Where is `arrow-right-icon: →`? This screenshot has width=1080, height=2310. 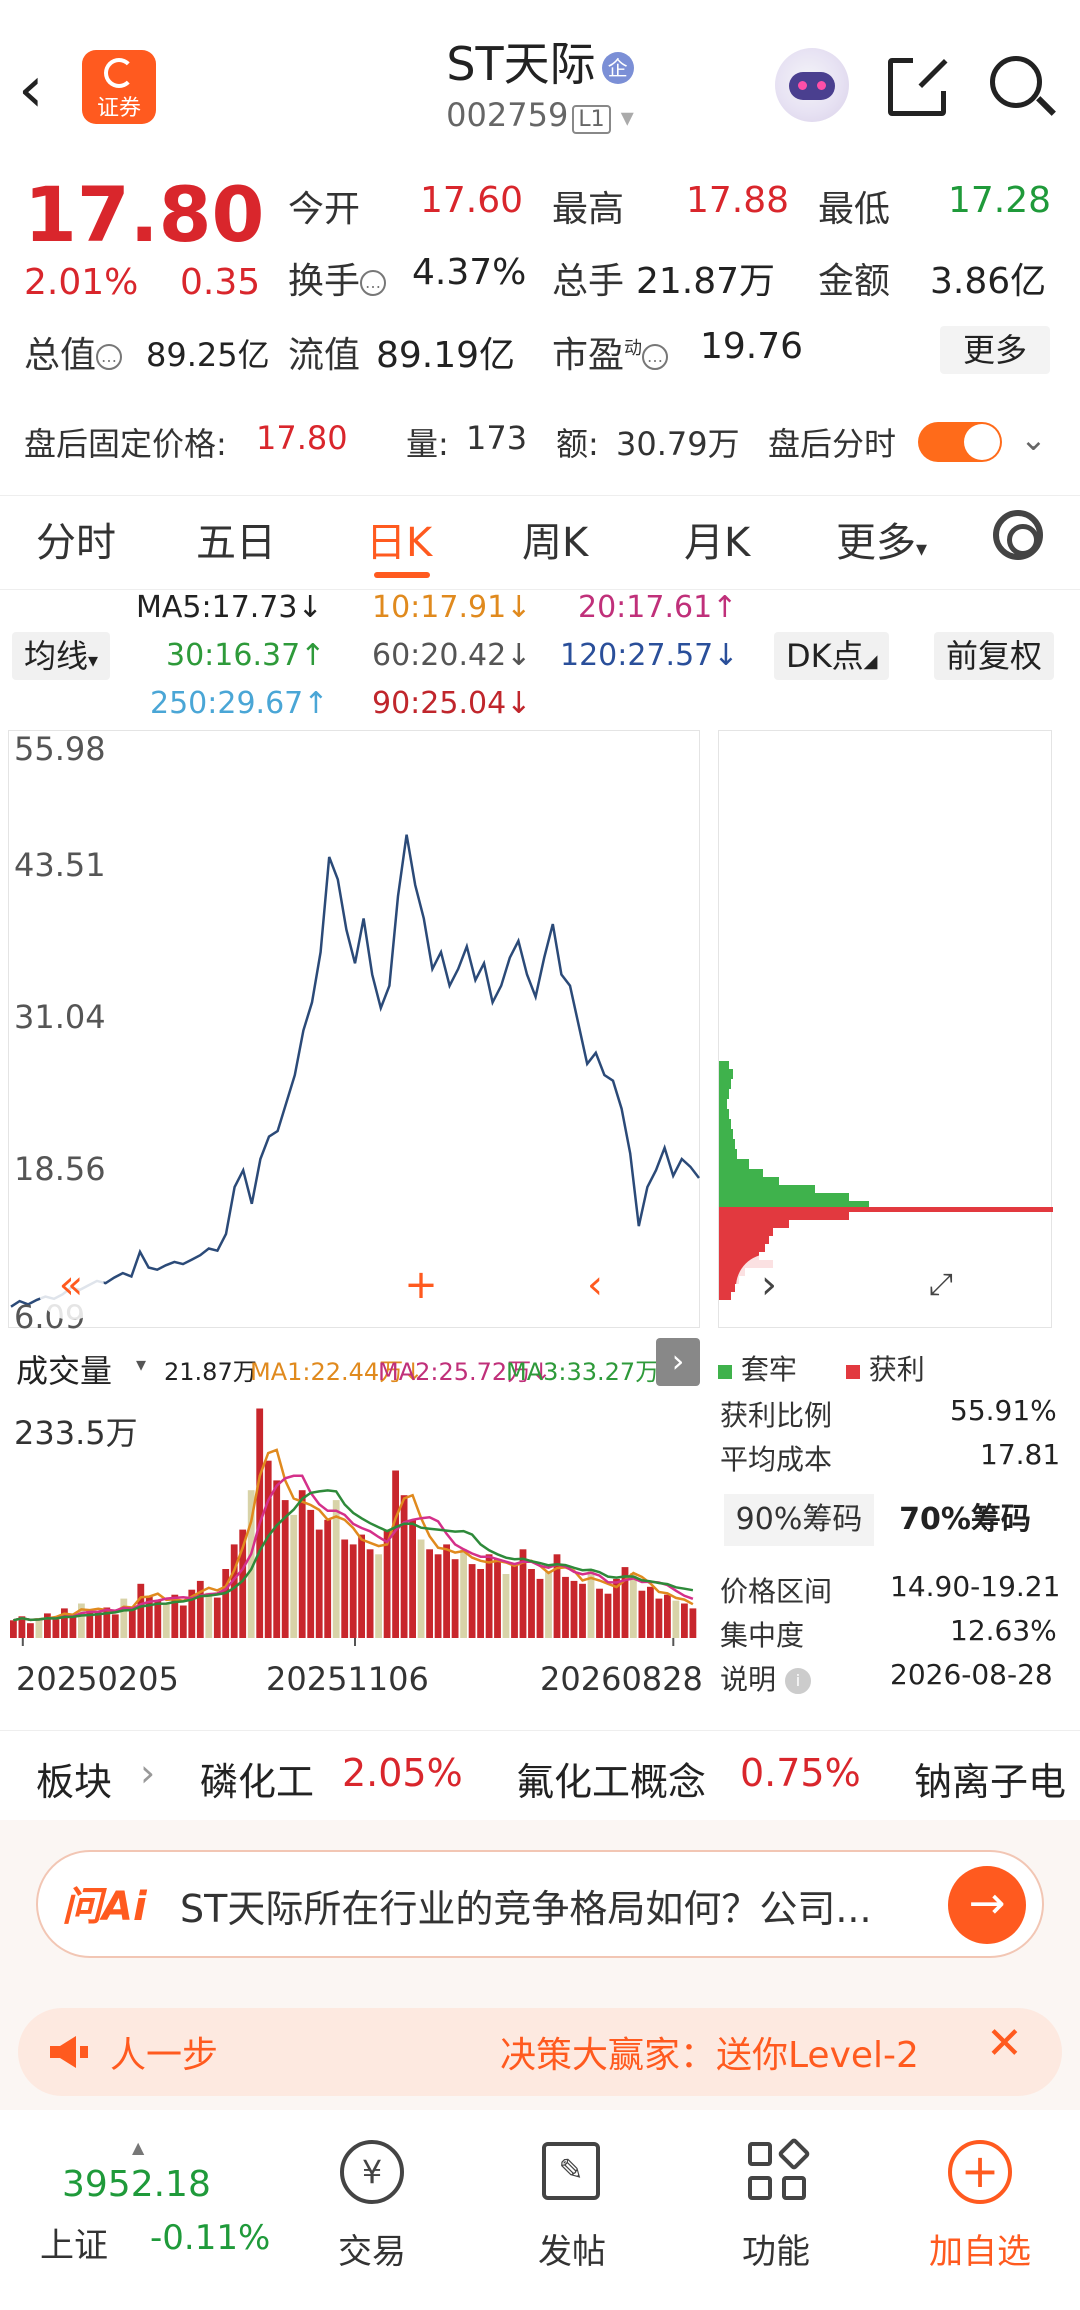
arrow-right-icon: → is located at coordinates (987, 1905).